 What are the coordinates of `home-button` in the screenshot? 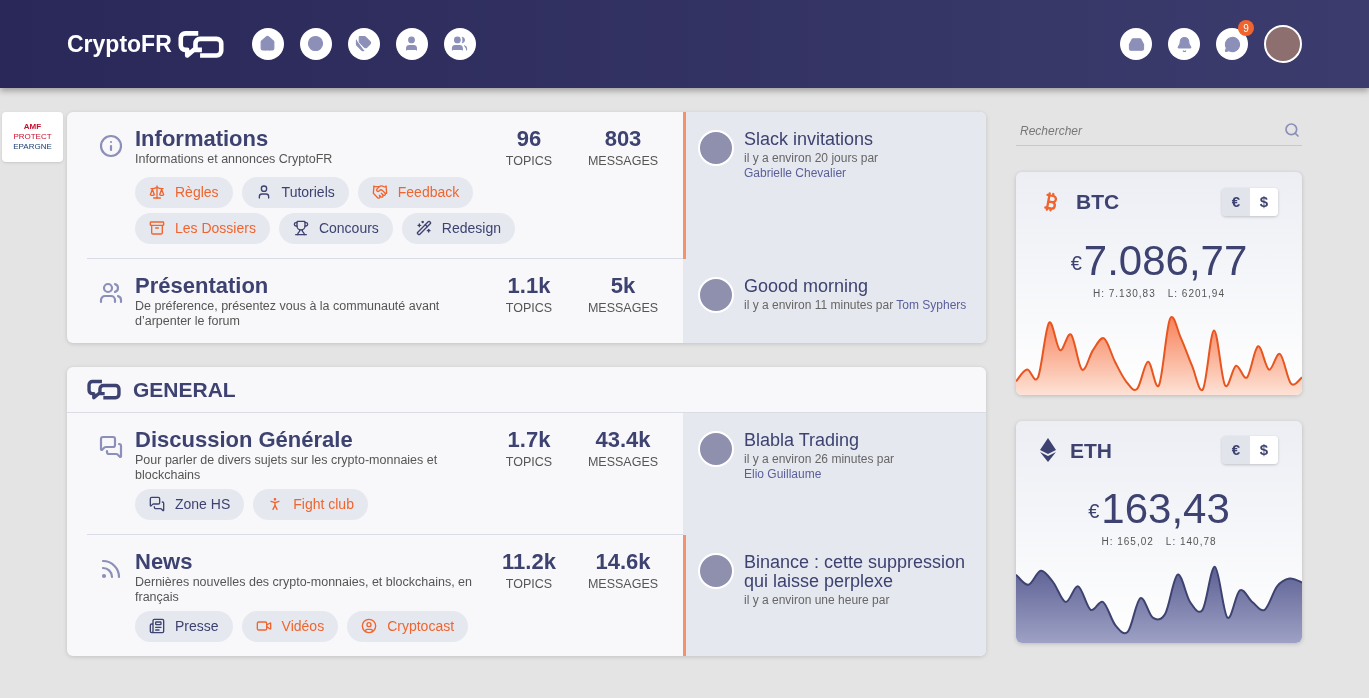 It's located at (267, 44).